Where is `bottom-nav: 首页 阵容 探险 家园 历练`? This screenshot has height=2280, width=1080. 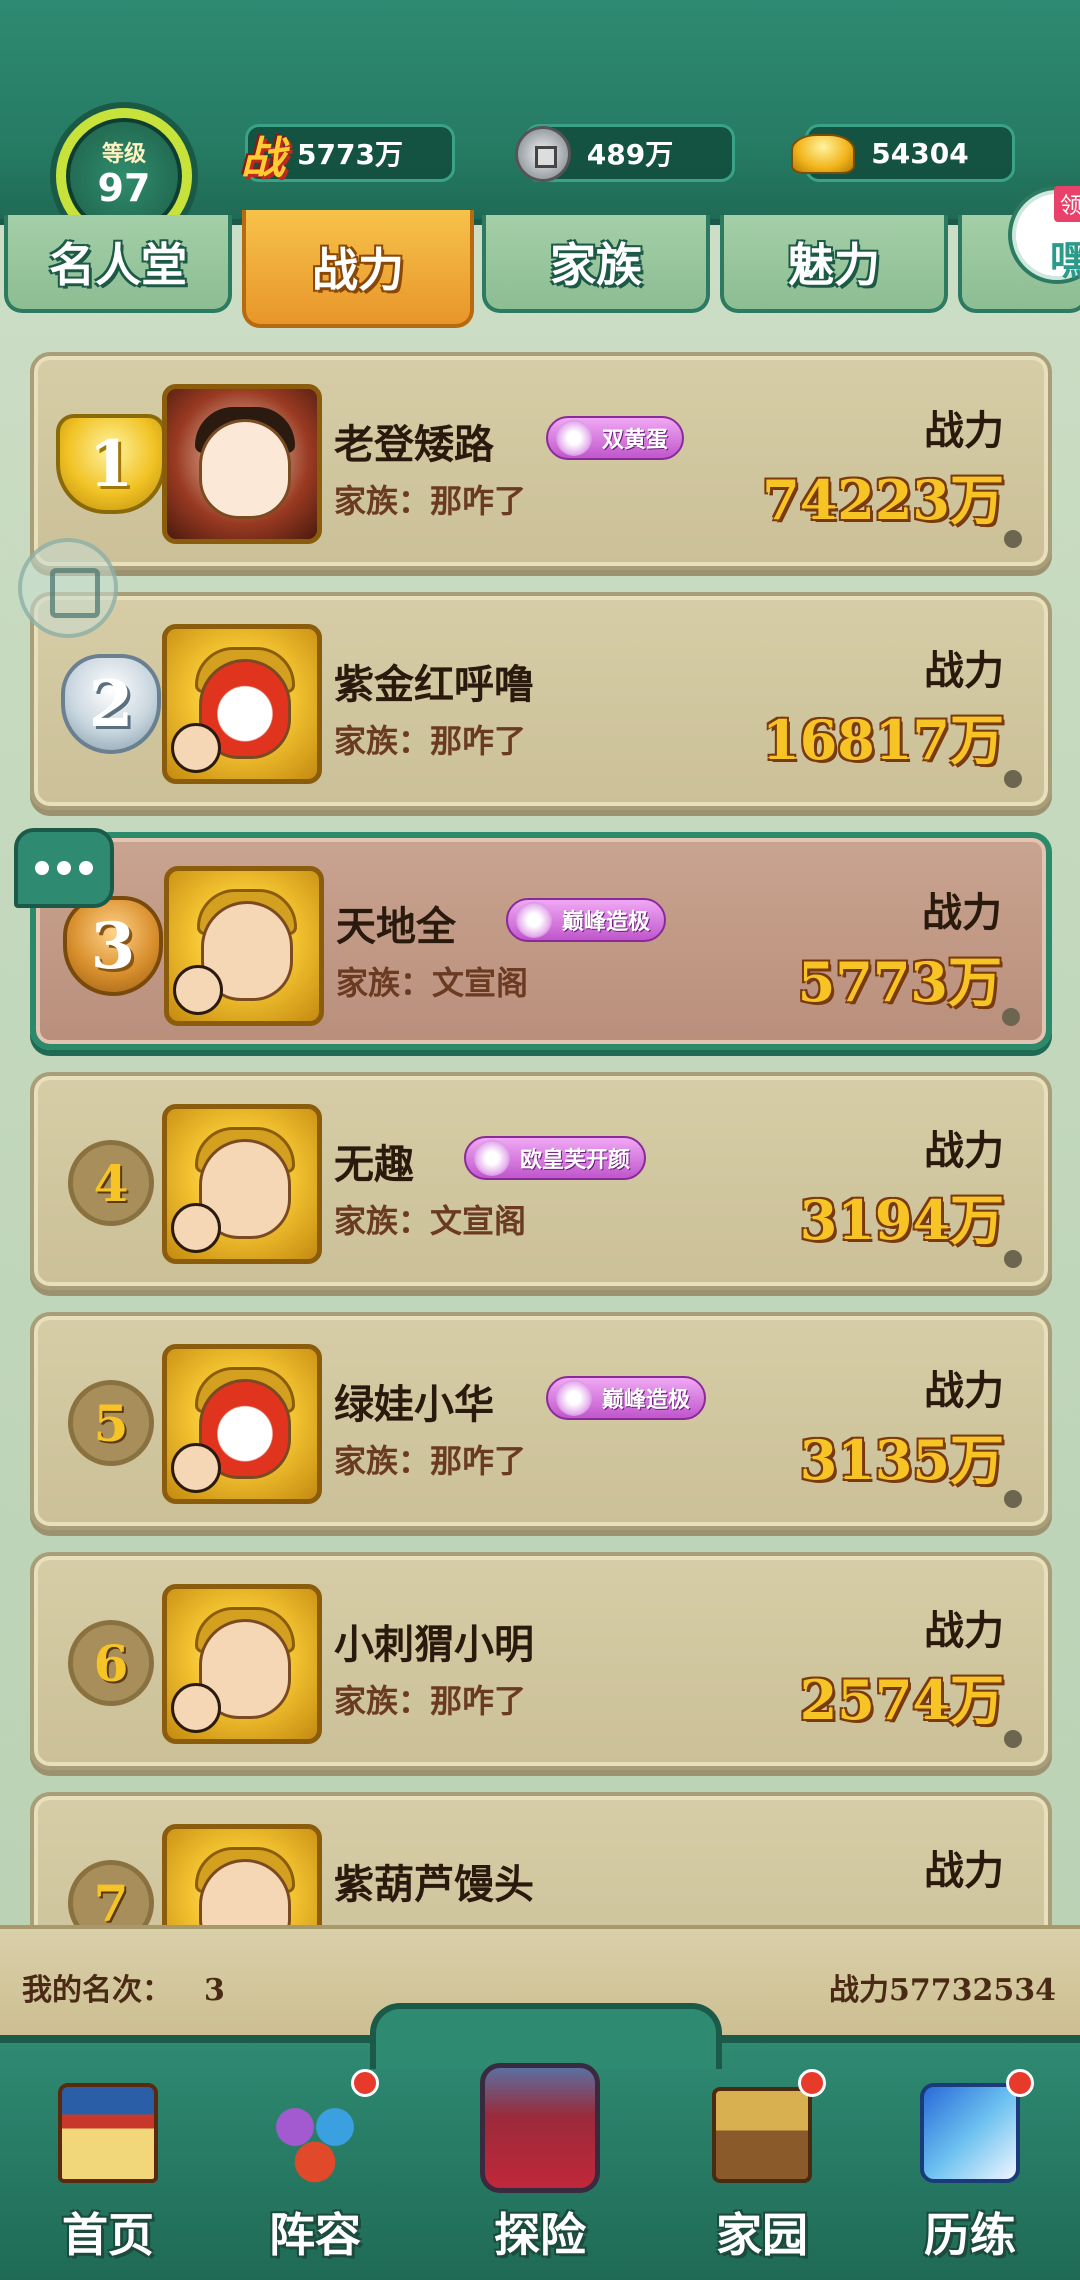
bottom-nav: 首页 阵容 探险 家园 历练 is located at coordinates (540, 2141).